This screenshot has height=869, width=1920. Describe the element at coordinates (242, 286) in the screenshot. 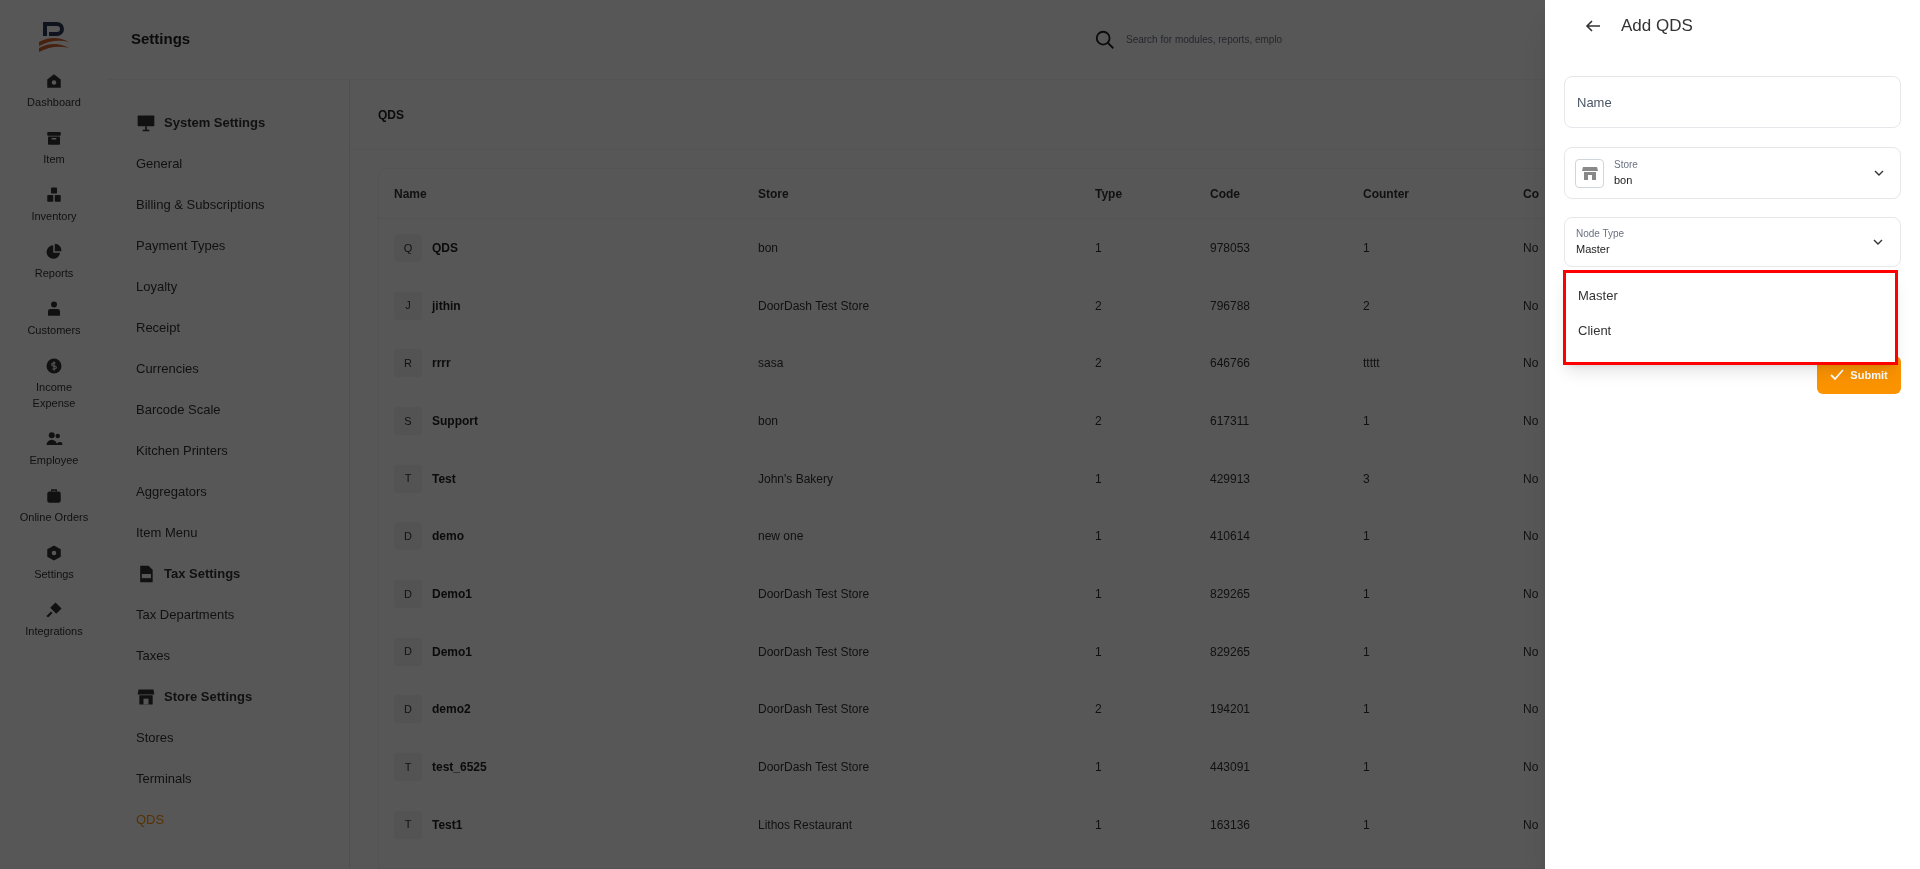

I see `sidebar-item: Loyalty` at that location.